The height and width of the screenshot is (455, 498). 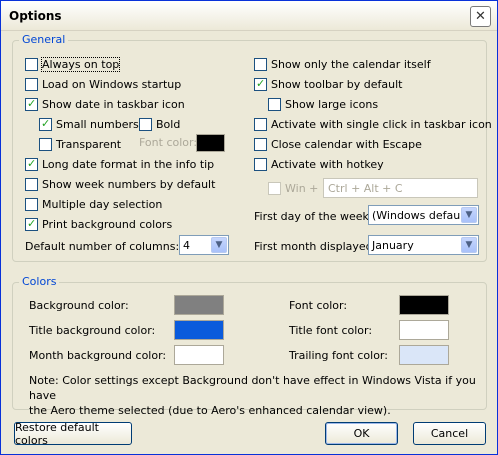 I want to click on first-day-text: First day of the week:, so click(x=313, y=216).